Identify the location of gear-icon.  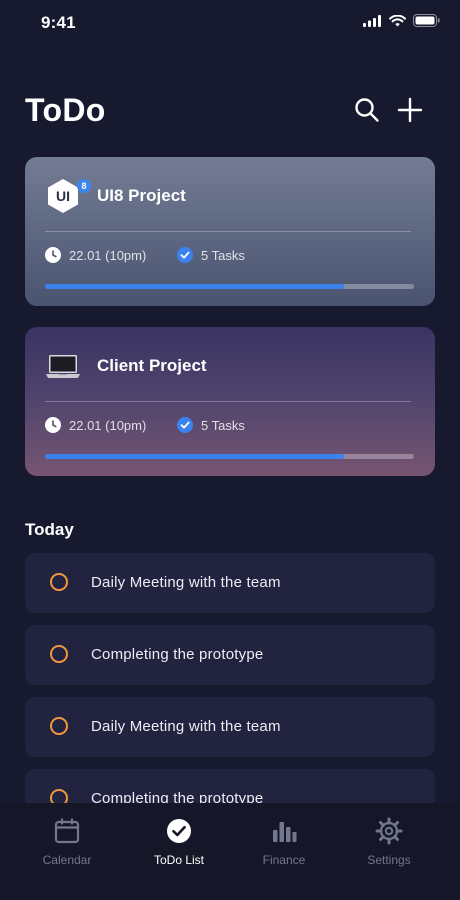
(389, 831).